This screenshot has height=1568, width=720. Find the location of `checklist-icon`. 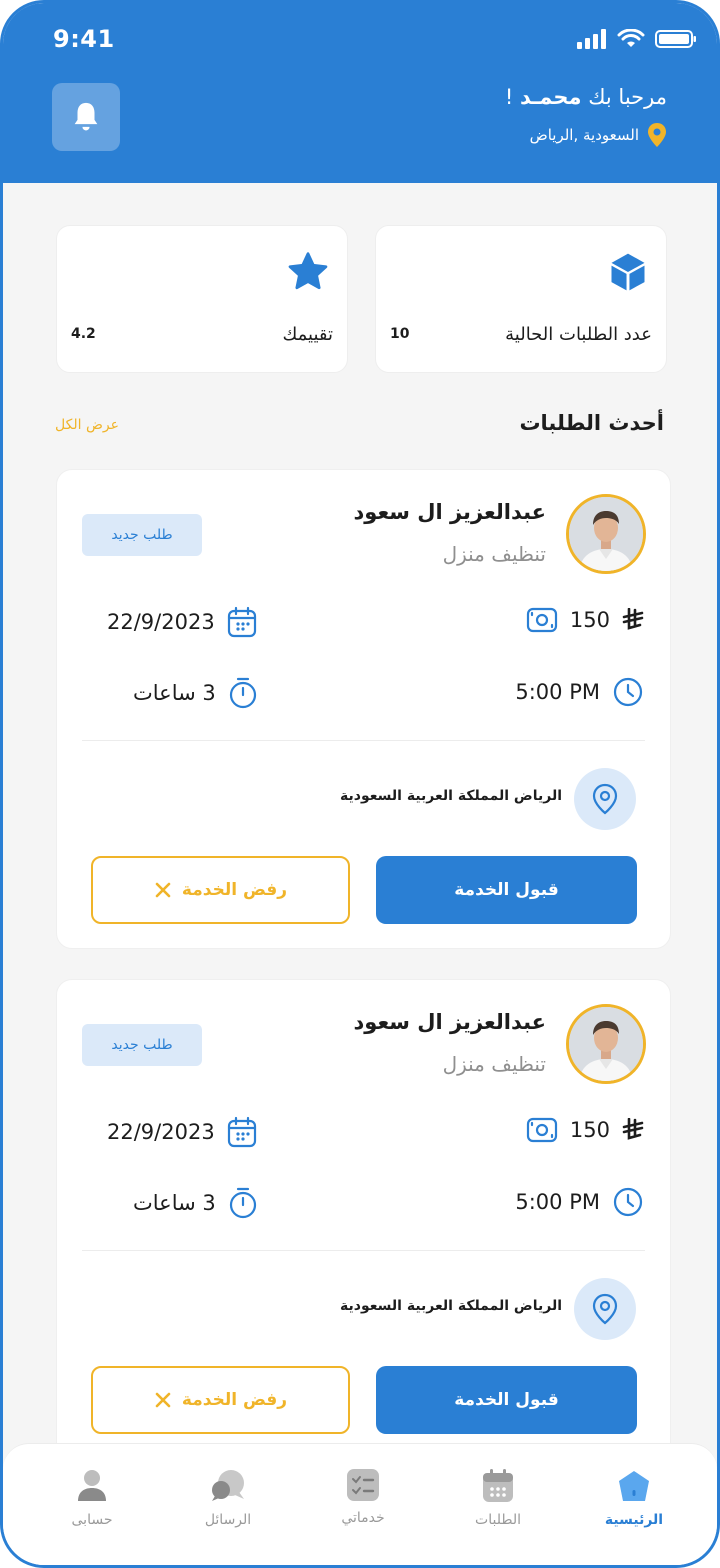

checklist-icon is located at coordinates (363, 1485).